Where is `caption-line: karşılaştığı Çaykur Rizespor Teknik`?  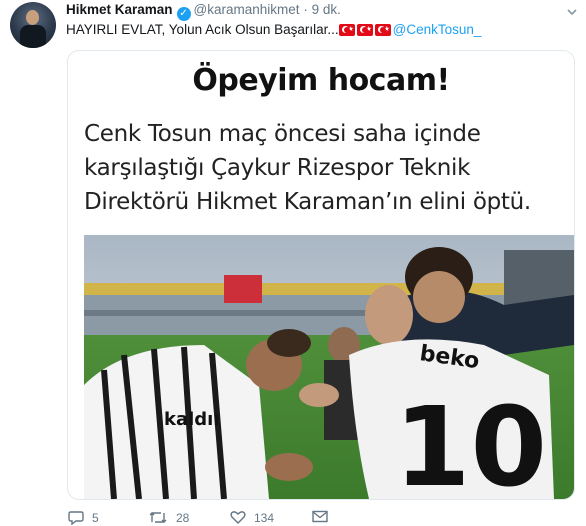 caption-line: karşılaştığı Çaykur Rizespor Teknik is located at coordinates (277, 168).